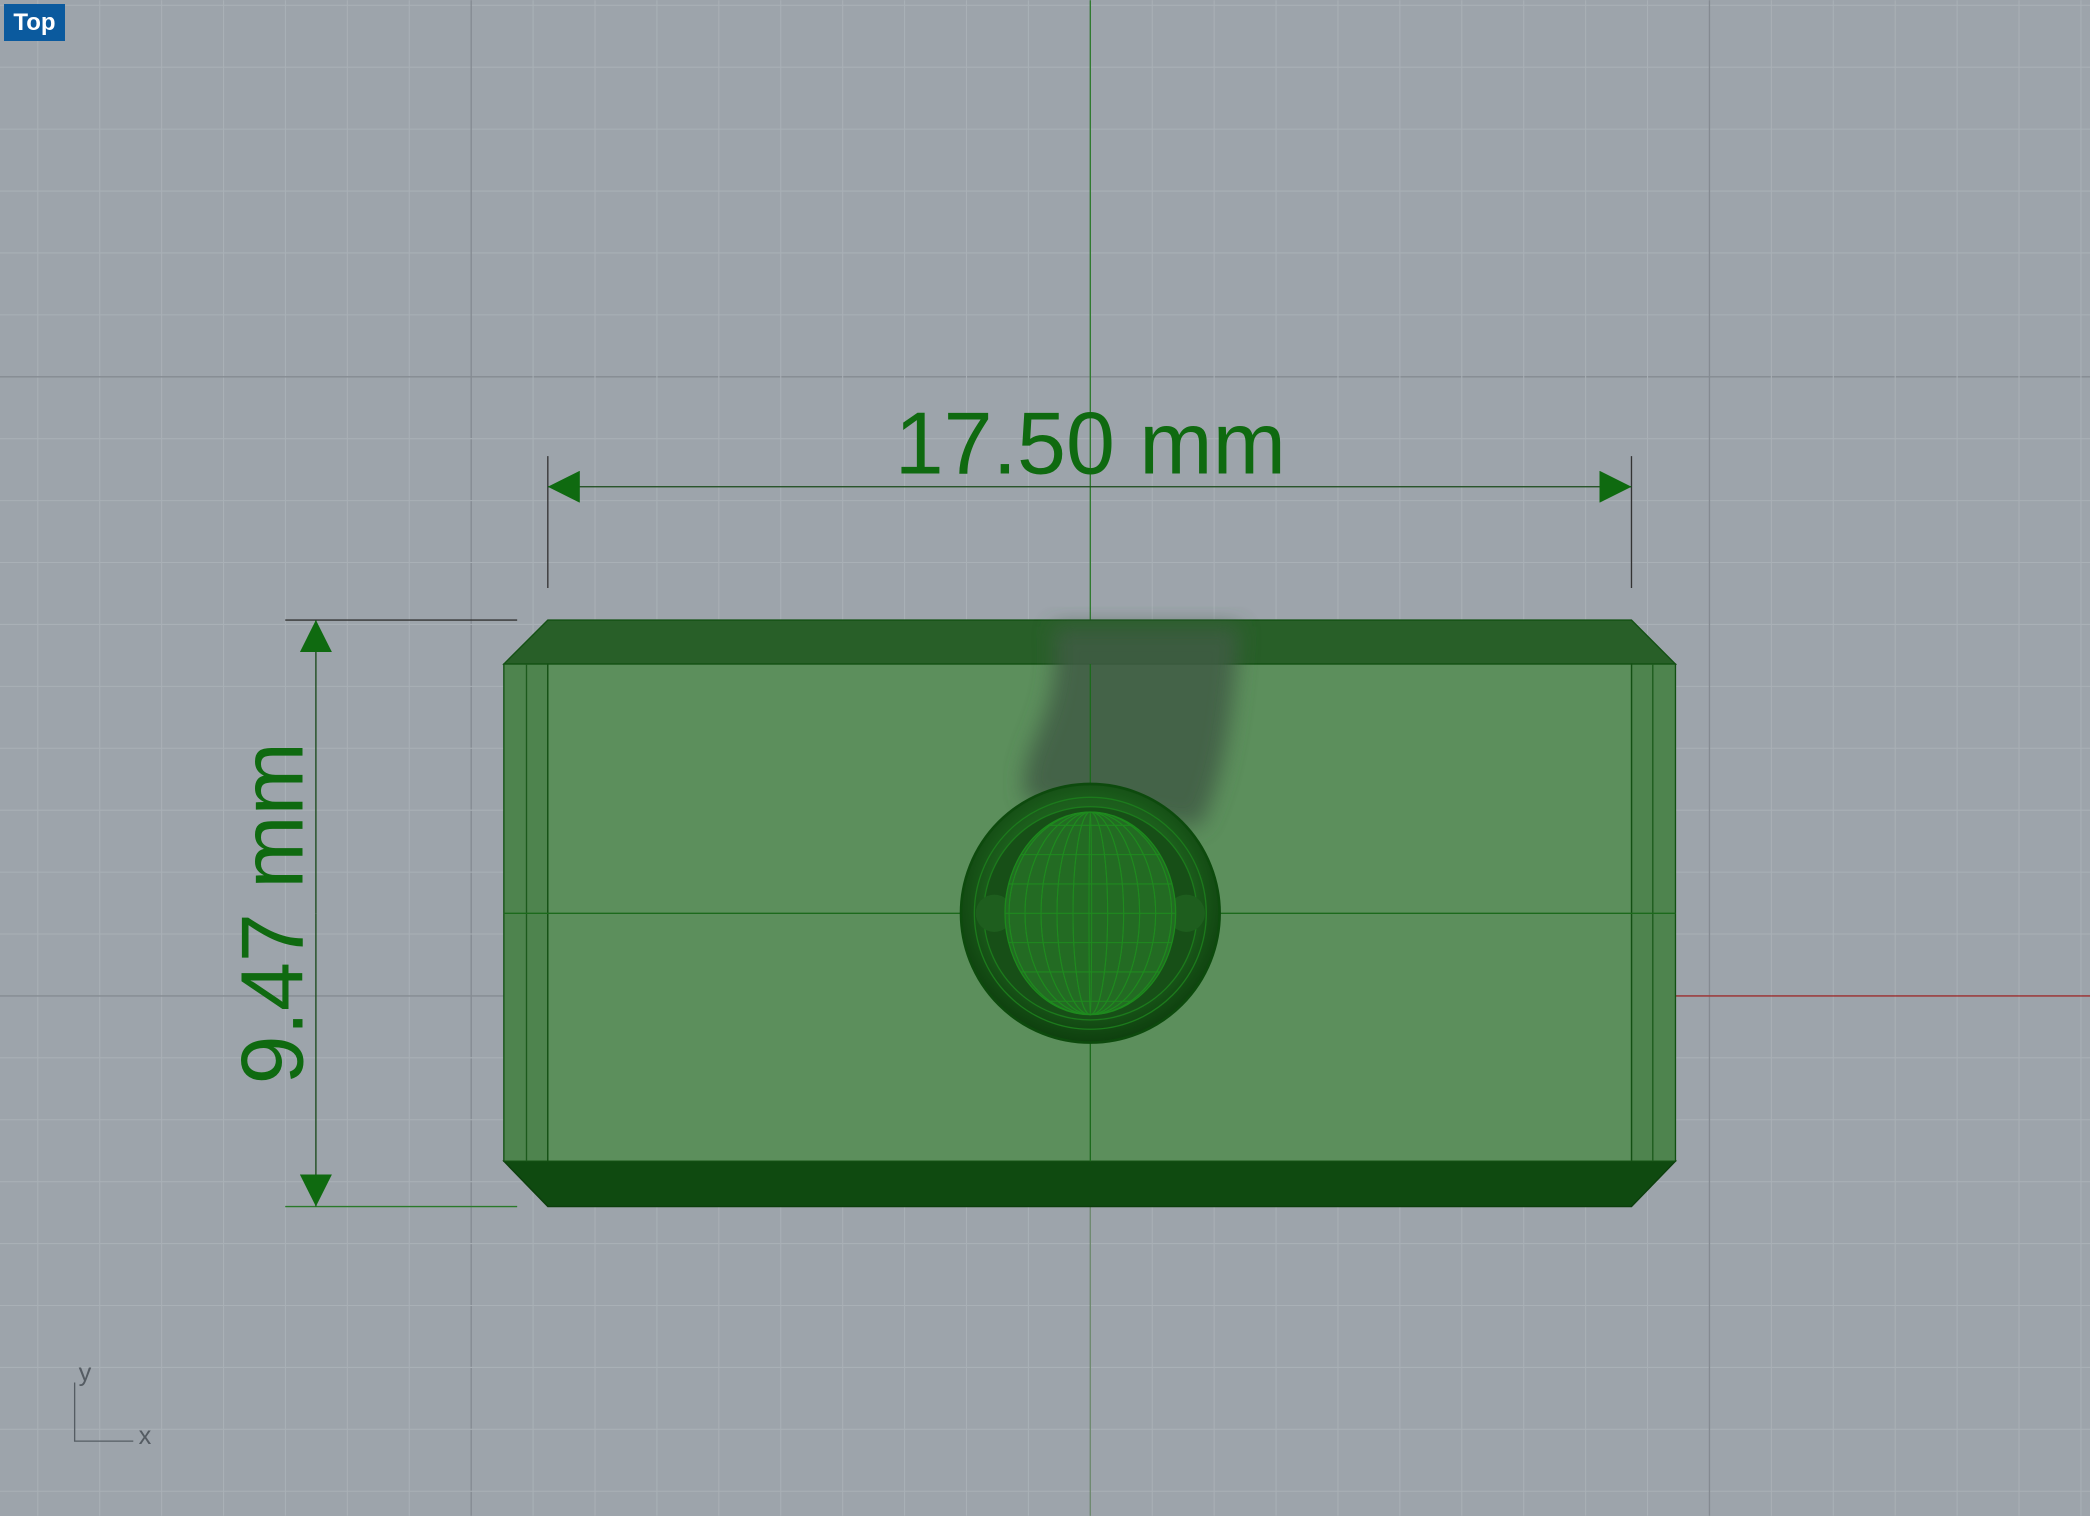 The width and height of the screenshot is (2090, 1516). What do you see at coordinates (145, 1436) in the screenshot?
I see `axis-x-label: x` at bounding box center [145, 1436].